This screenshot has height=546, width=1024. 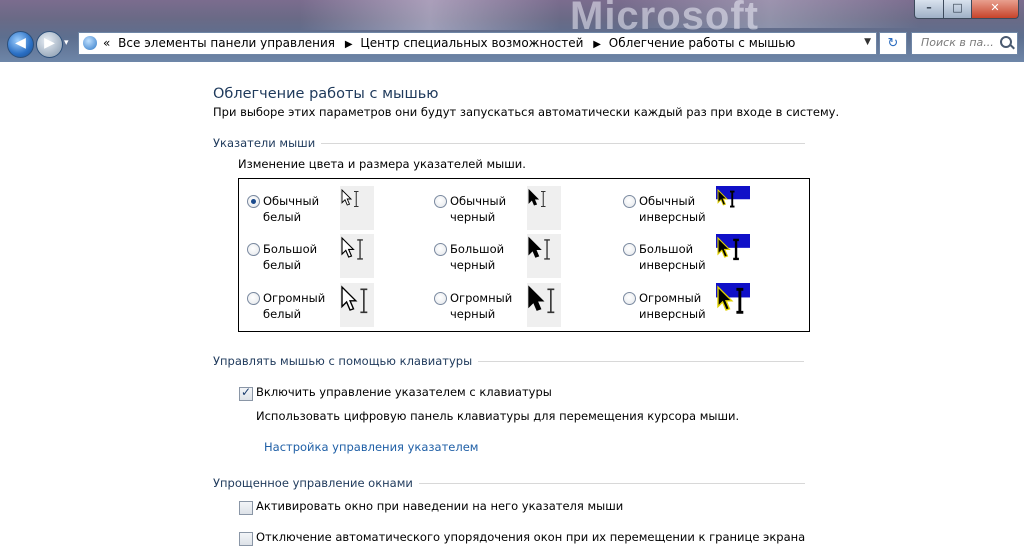 What do you see at coordinates (709, 210) in the screenshot?
I see `pointer-option-regular-inverted: Обычный инверсный` at bounding box center [709, 210].